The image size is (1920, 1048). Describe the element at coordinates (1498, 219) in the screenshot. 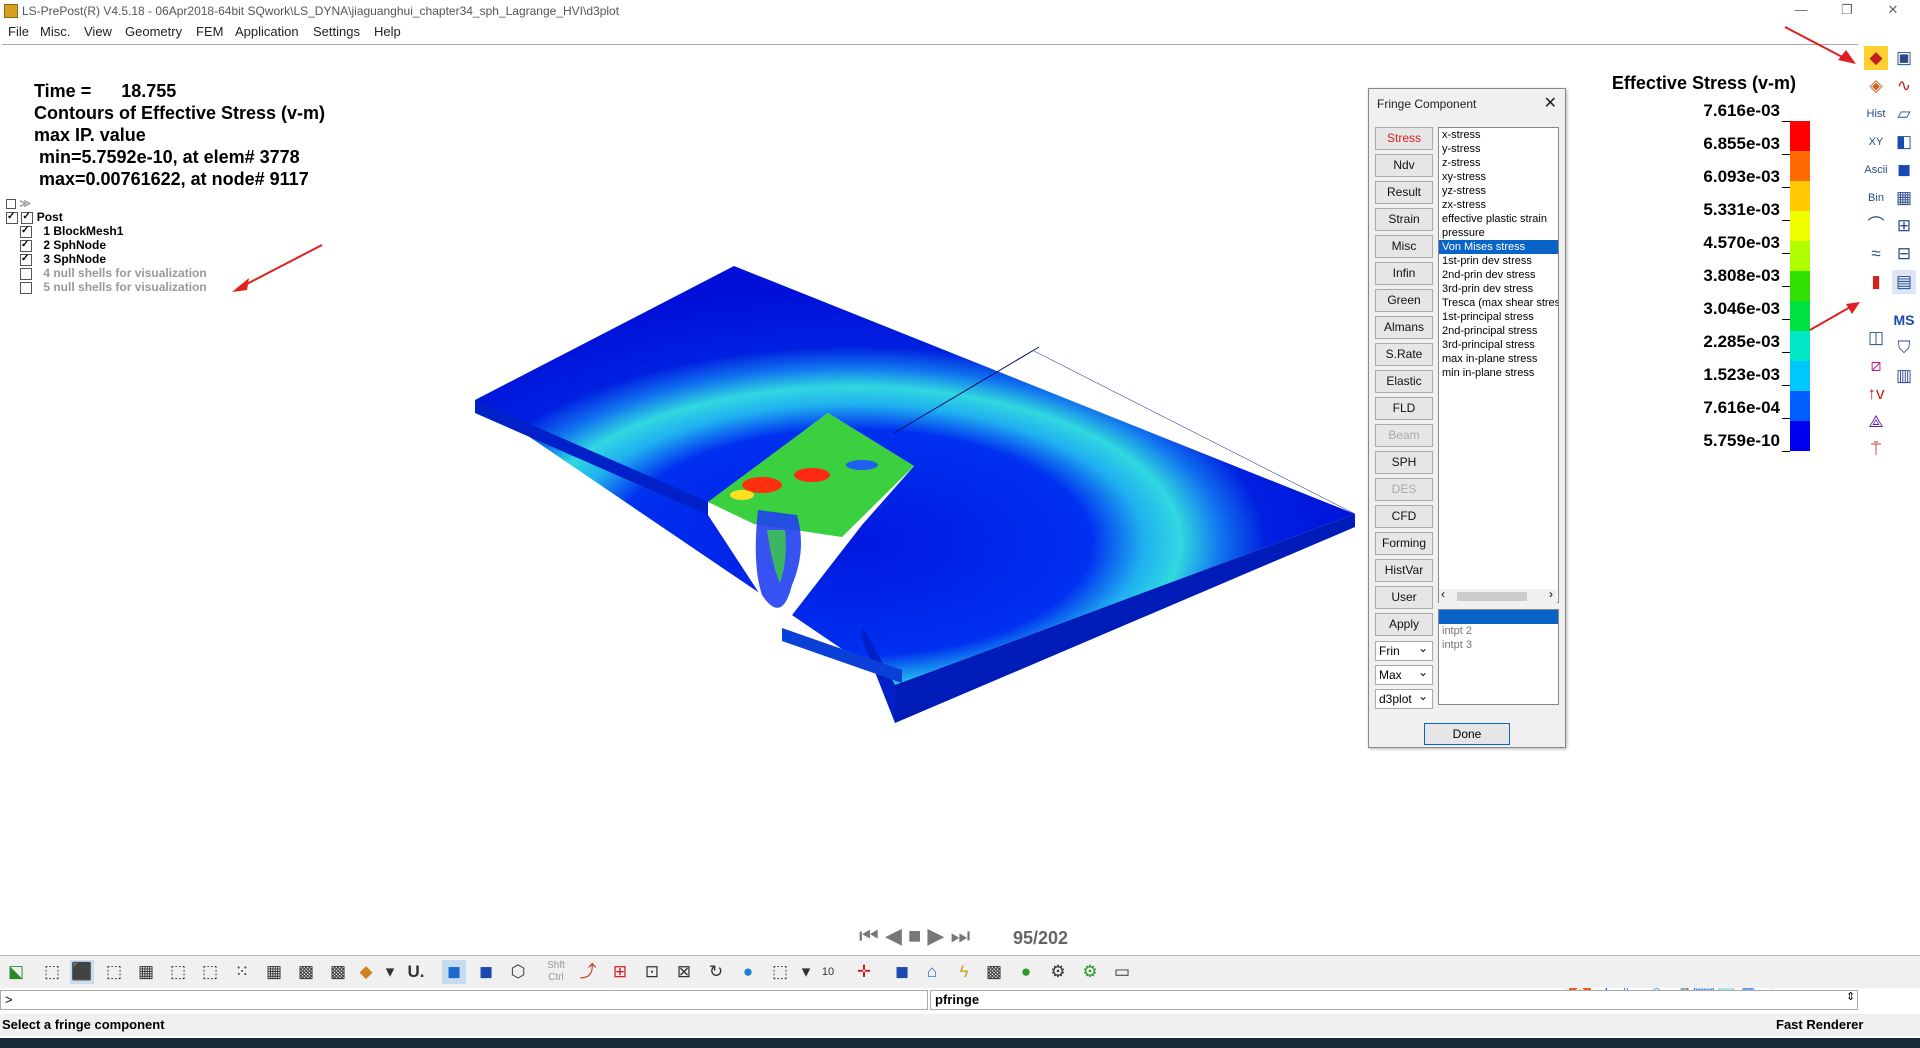

I see `component-item: effective plastic strain` at that location.